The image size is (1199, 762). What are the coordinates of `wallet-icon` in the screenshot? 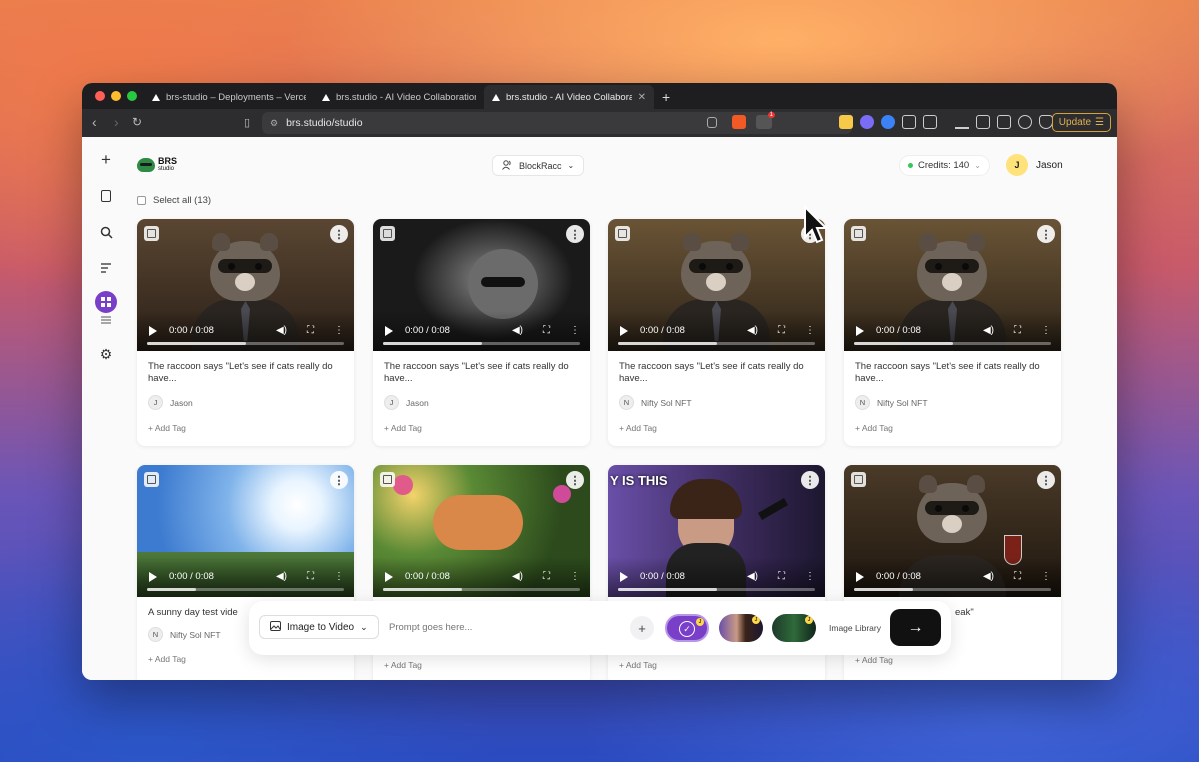 It's located at (1004, 122).